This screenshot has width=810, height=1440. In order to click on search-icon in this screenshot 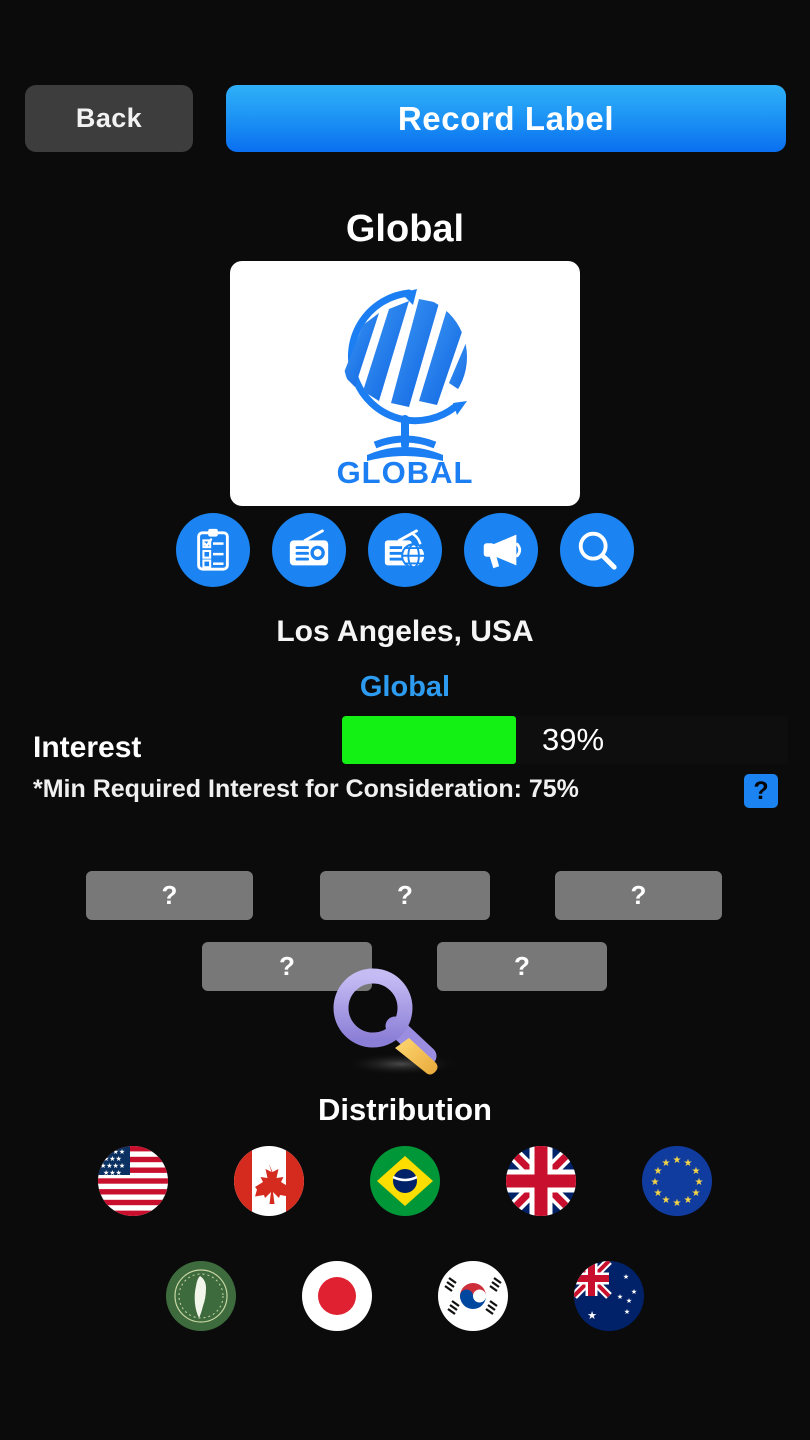, I will do `click(597, 550)`.